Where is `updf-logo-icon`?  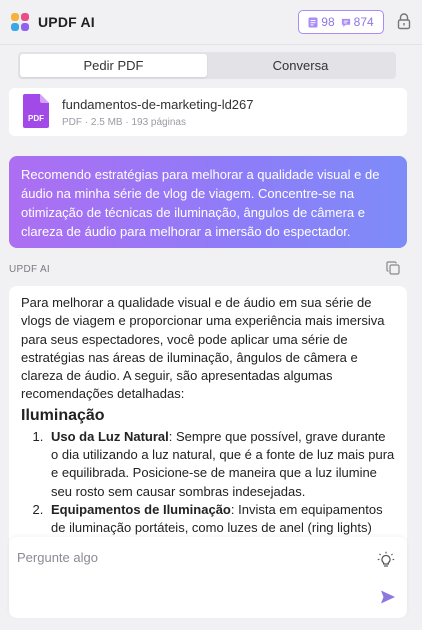
updf-logo-icon is located at coordinates (20, 22).